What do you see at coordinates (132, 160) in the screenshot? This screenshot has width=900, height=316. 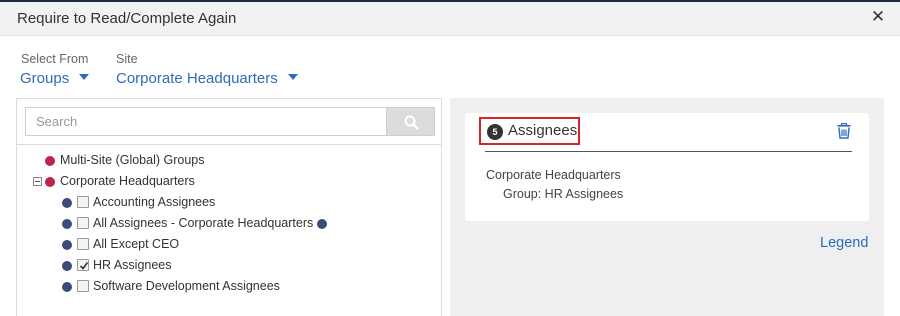 I see `tree-item-label: Multi-Site (Global) Groups` at bounding box center [132, 160].